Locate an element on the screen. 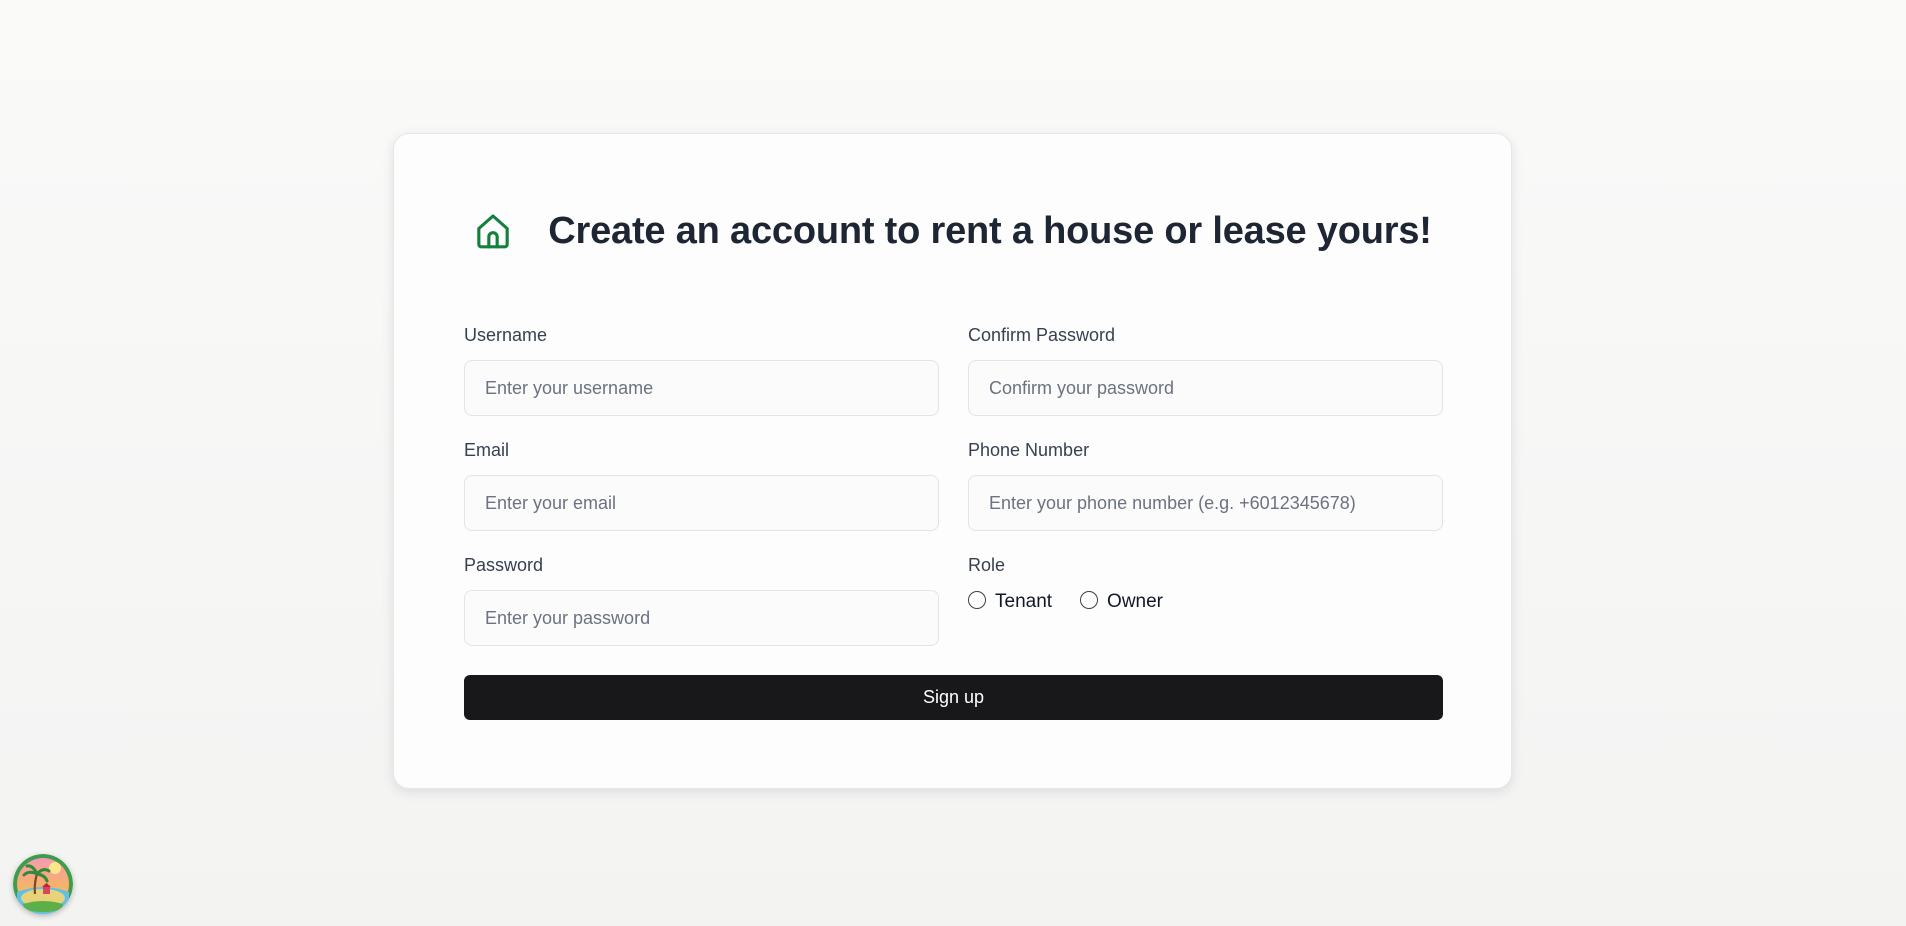 The height and width of the screenshot is (926, 1906). email-label: Email is located at coordinates (487, 450).